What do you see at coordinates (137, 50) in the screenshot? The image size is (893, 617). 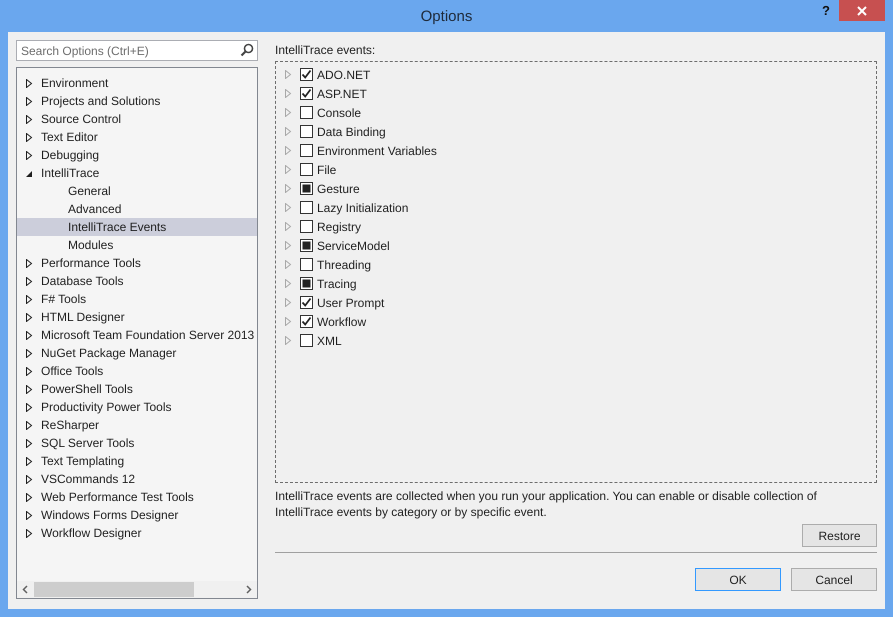 I see `search-field: Search Options (Ctrl+E)` at bounding box center [137, 50].